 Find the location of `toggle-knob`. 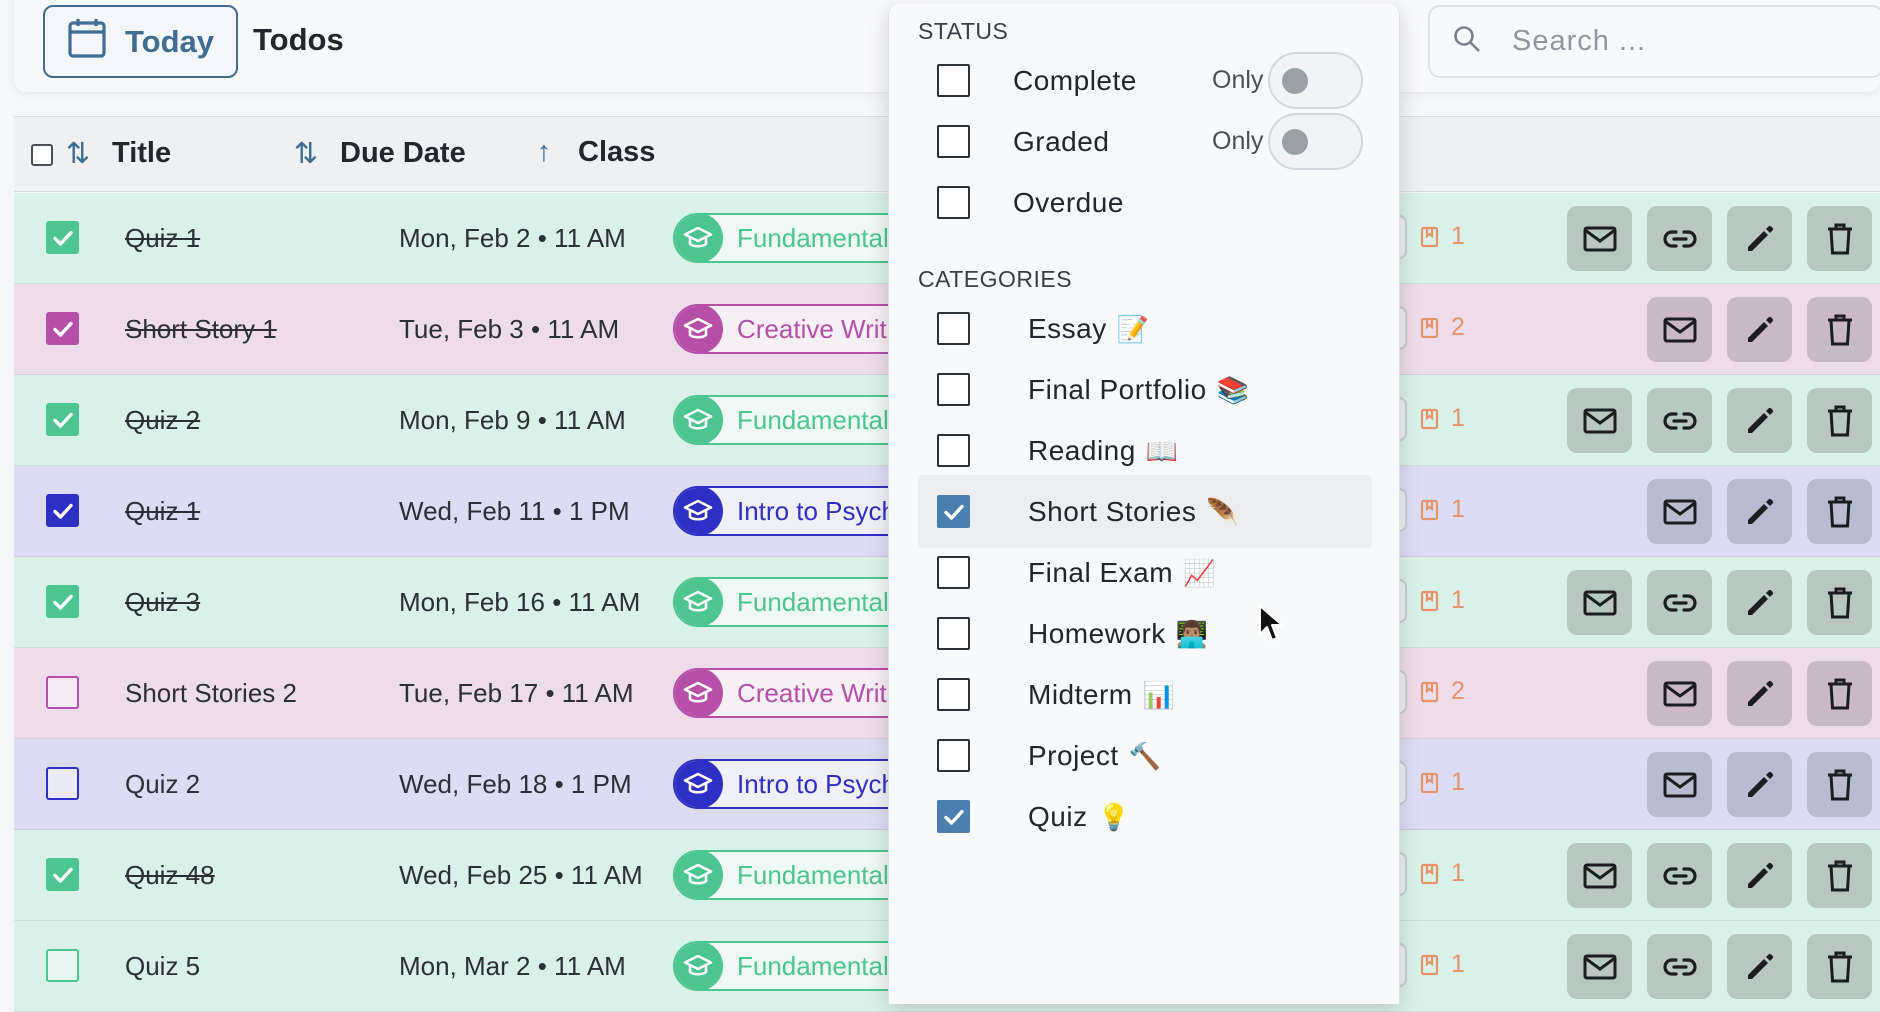

toggle-knob is located at coordinates (1295, 81).